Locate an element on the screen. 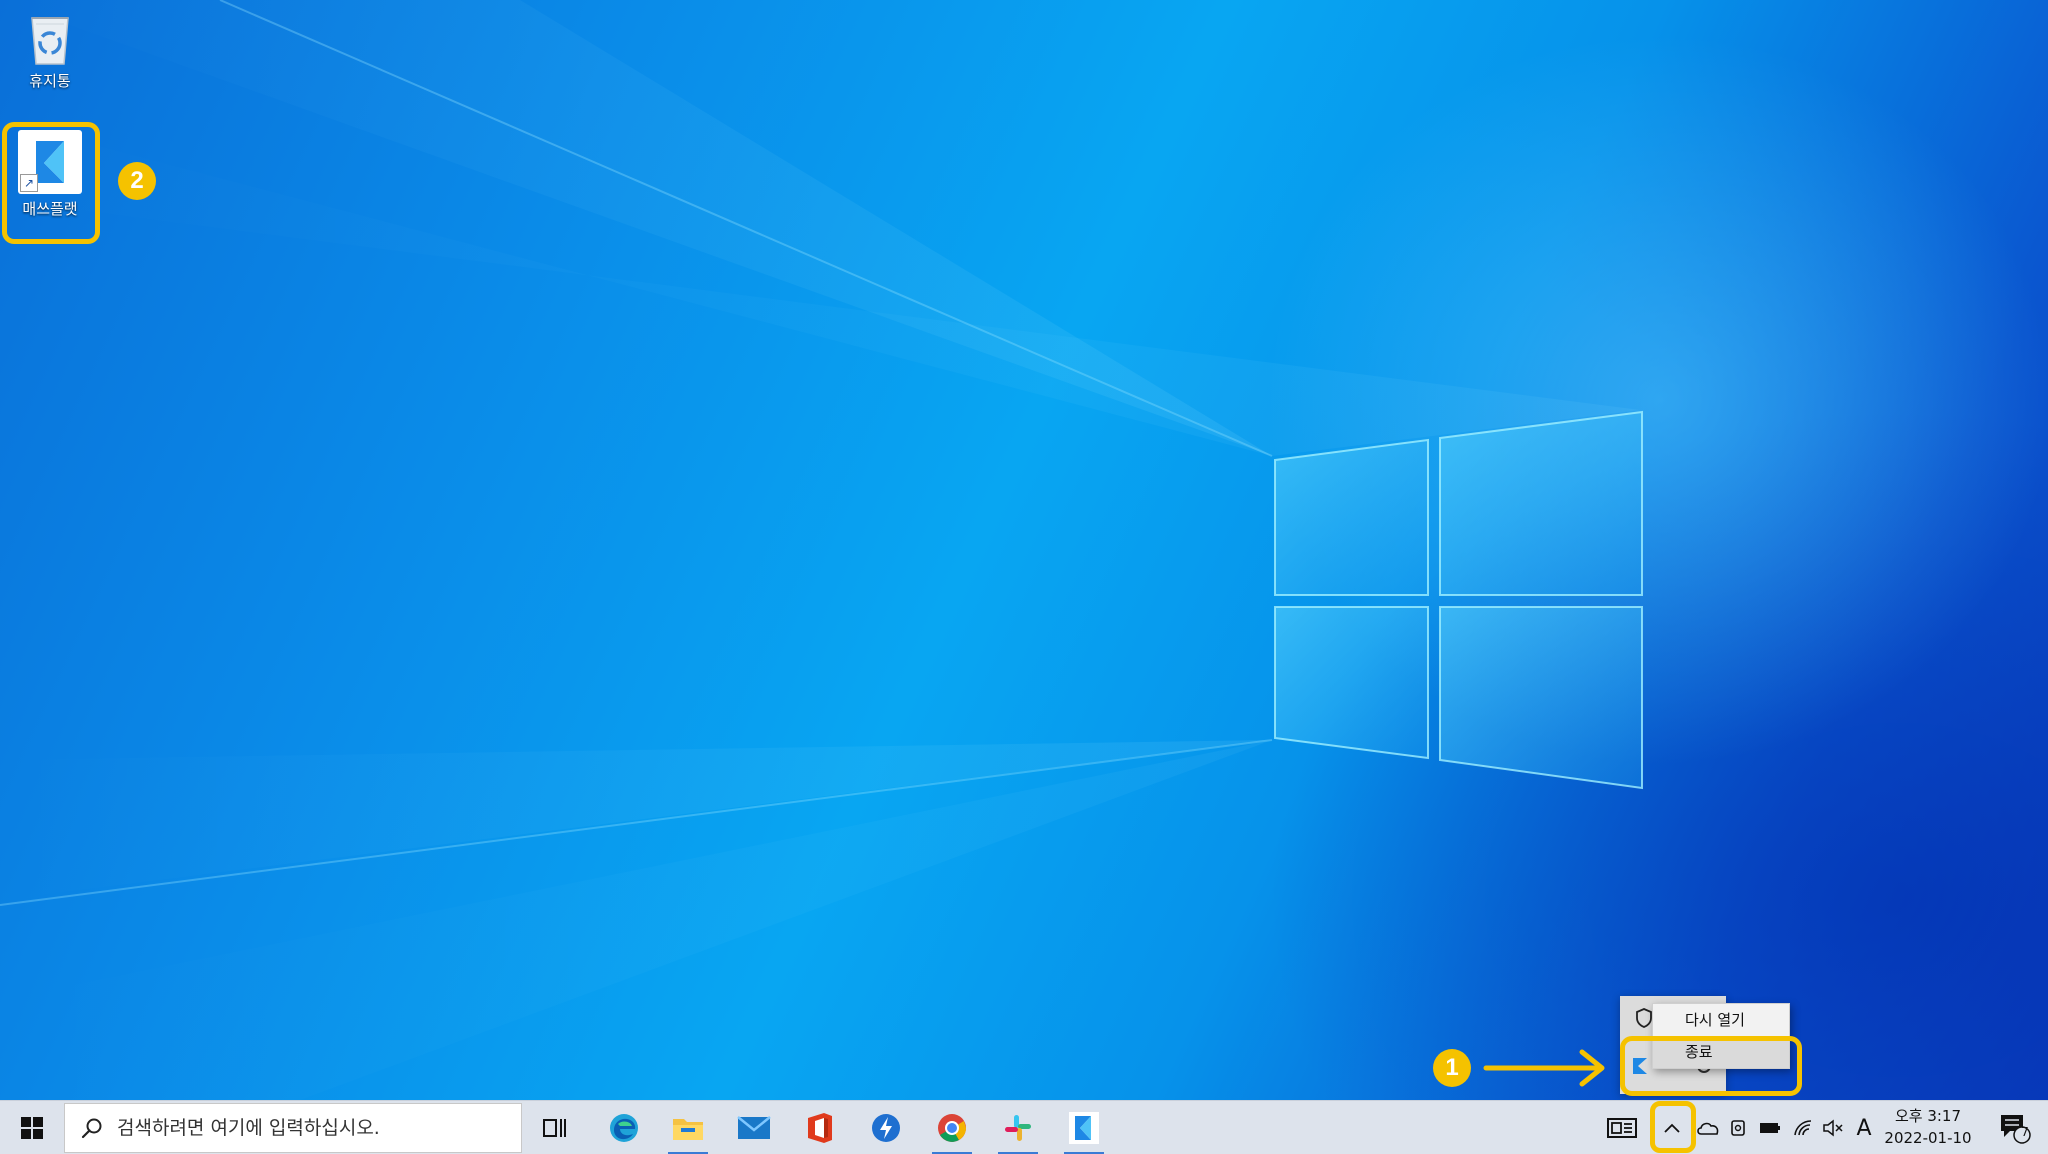  notification-count-badge: 7 is located at coordinates (2025, 1132).